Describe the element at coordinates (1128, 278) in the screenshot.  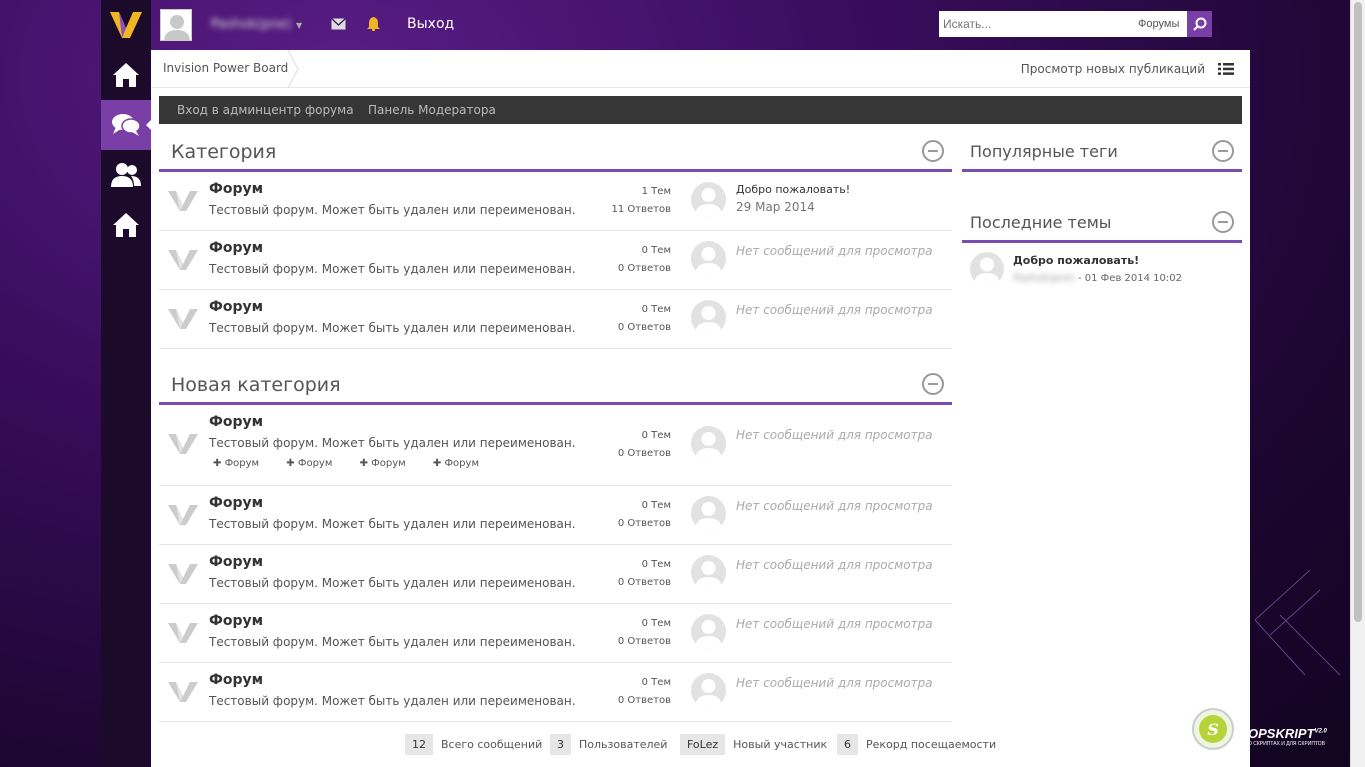
I see `recent-topic-date: - 01 Фев 2014 10:02` at that location.